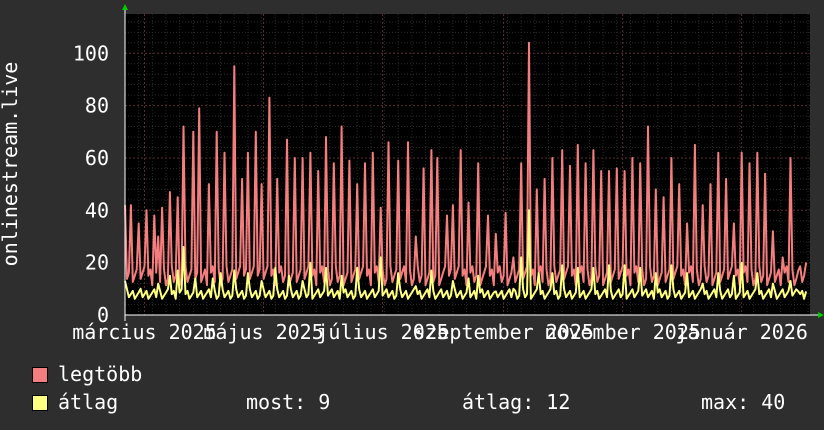 The height and width of the screenshot is (430, 824). What do you see at coordinates (516, 402) in the screenshot?
I see `stat-average: átlag: 12` at bounding box center [516, 402].